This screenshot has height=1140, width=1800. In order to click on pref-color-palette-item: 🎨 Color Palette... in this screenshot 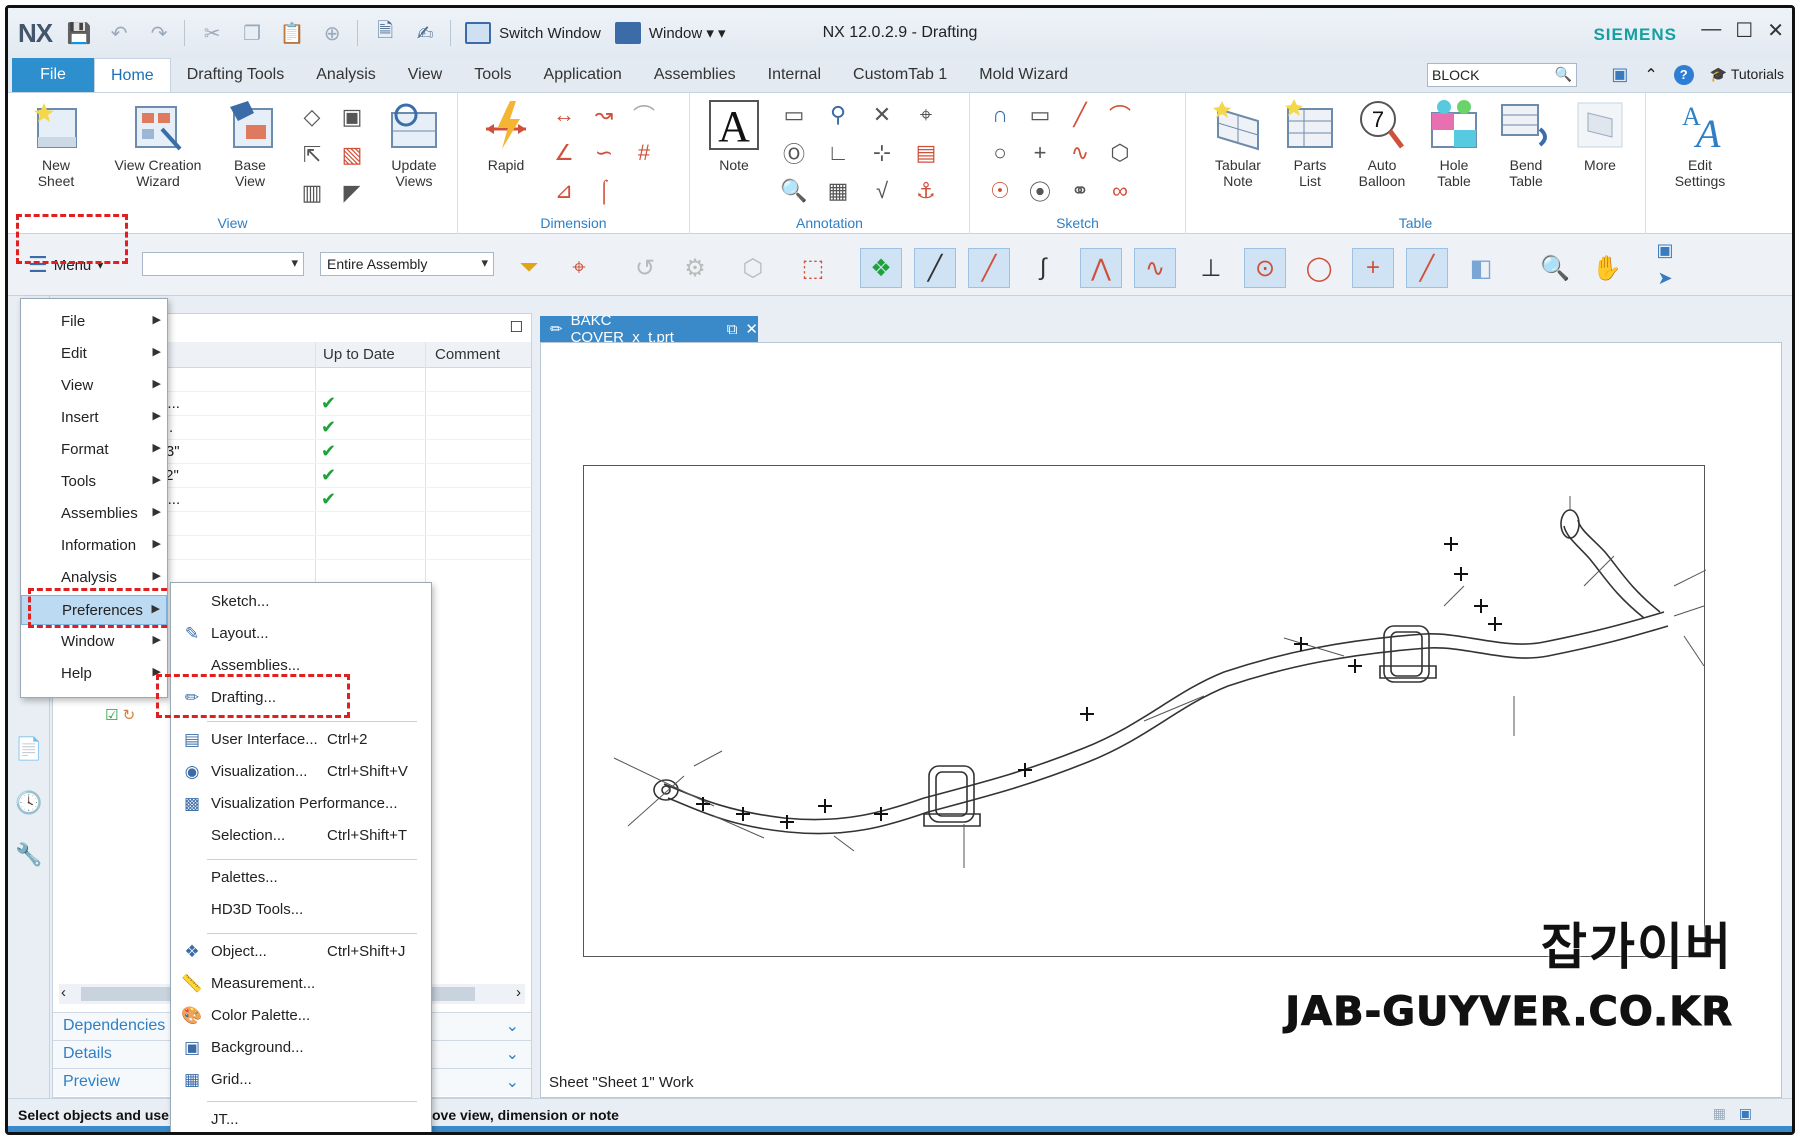, I will do `click(301, 1016)`.